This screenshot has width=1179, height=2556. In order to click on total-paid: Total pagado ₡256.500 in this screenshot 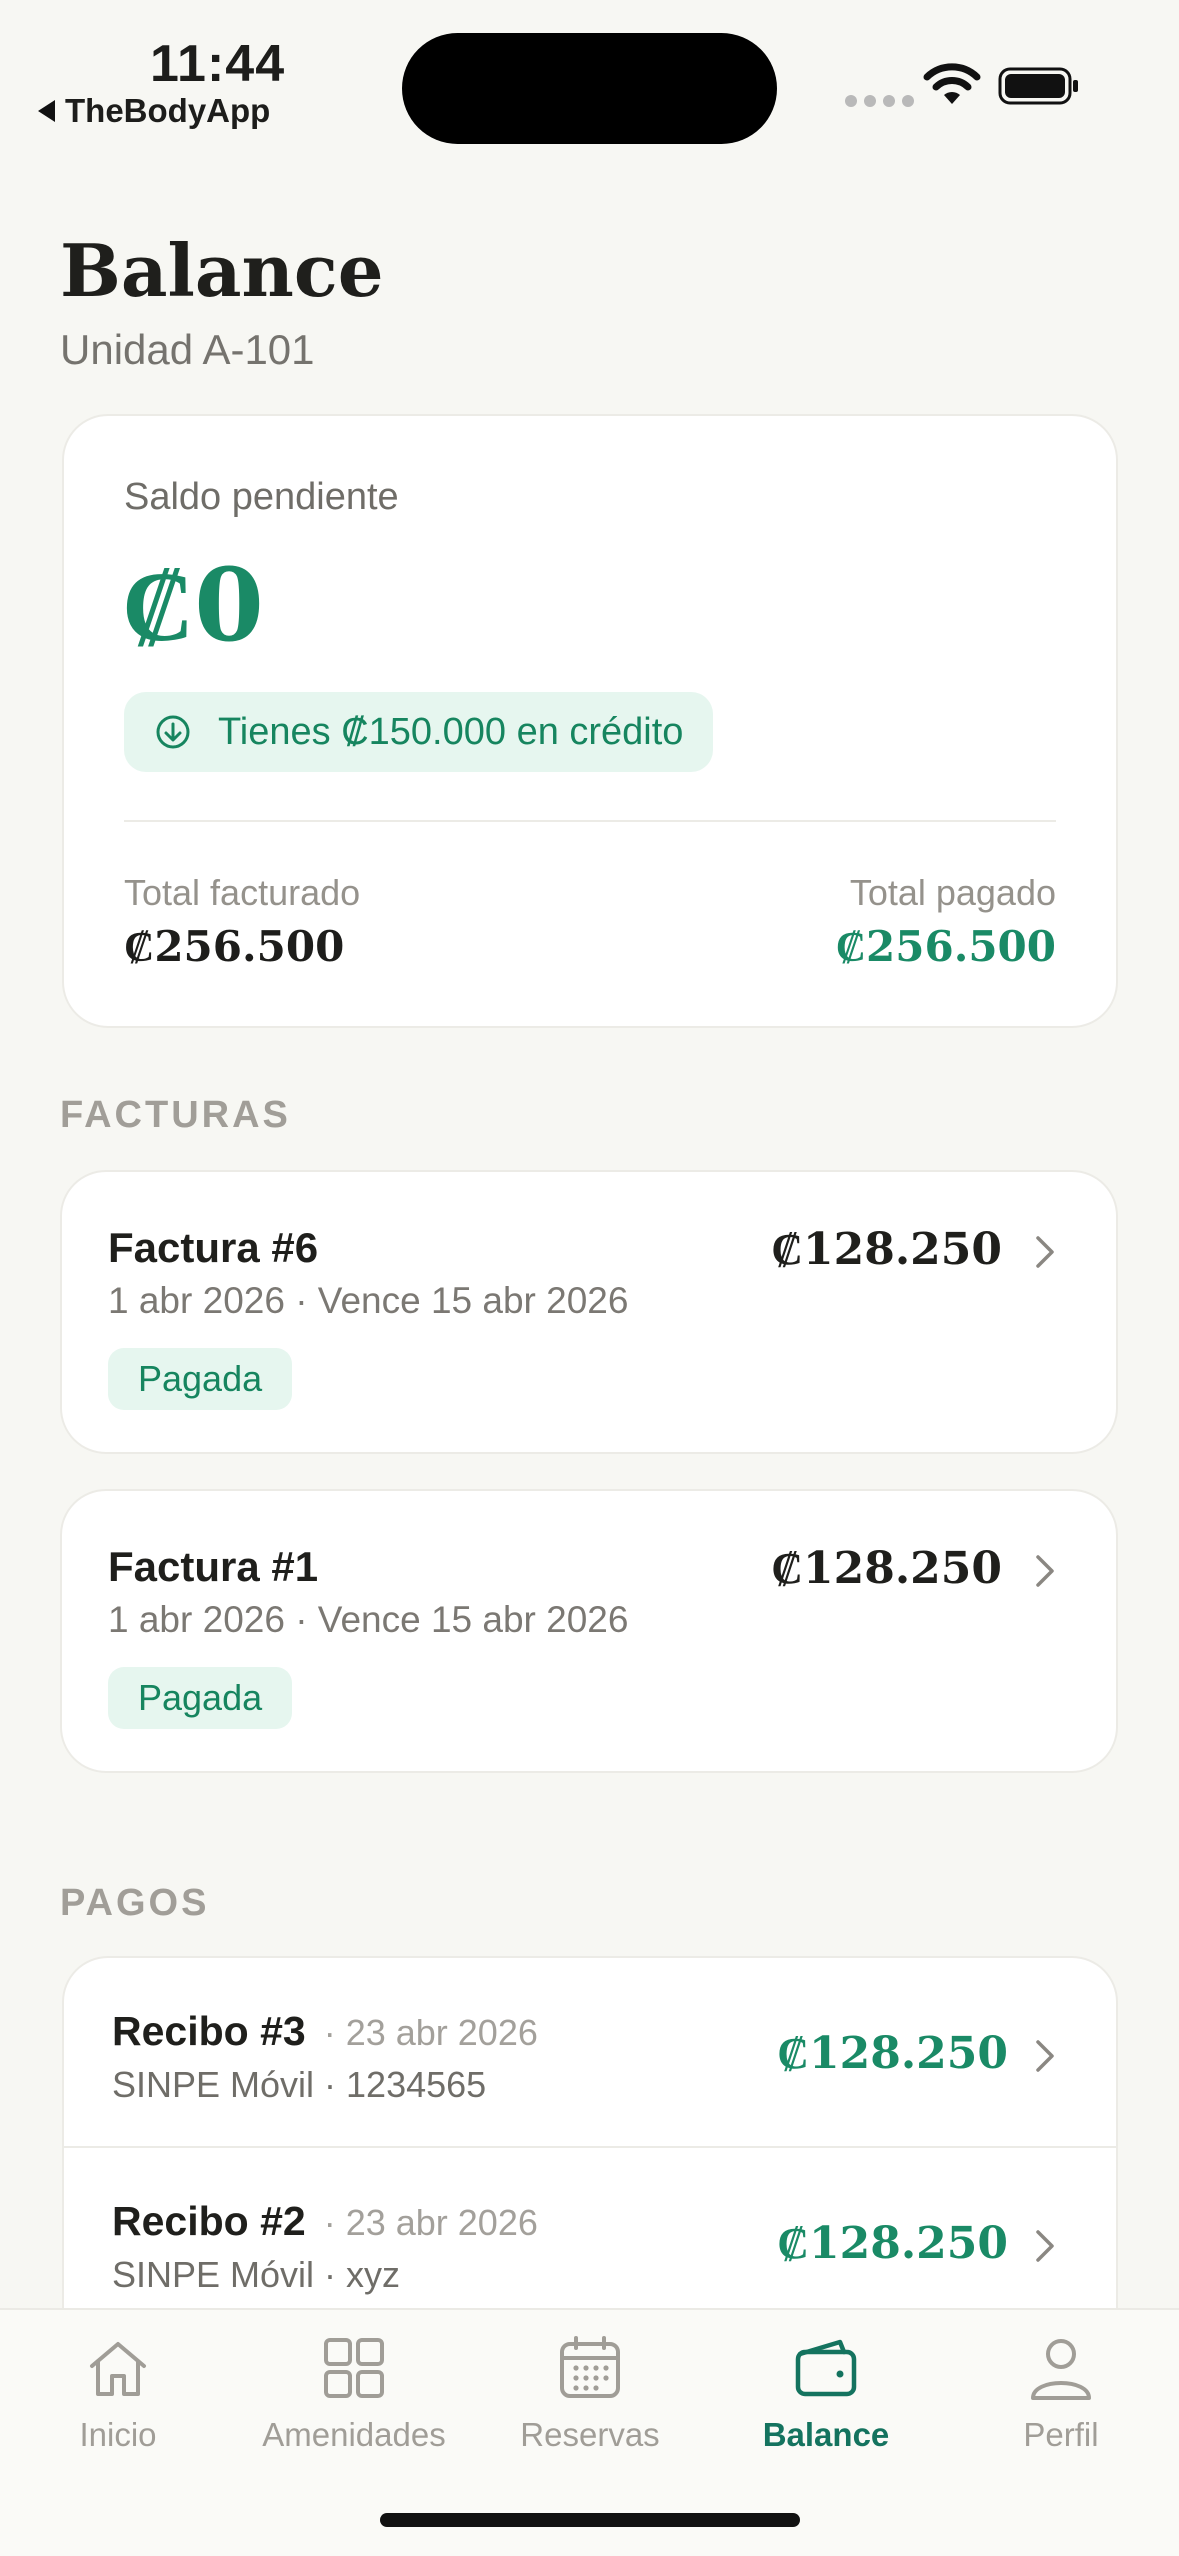, I will do `click(946, 922)`.